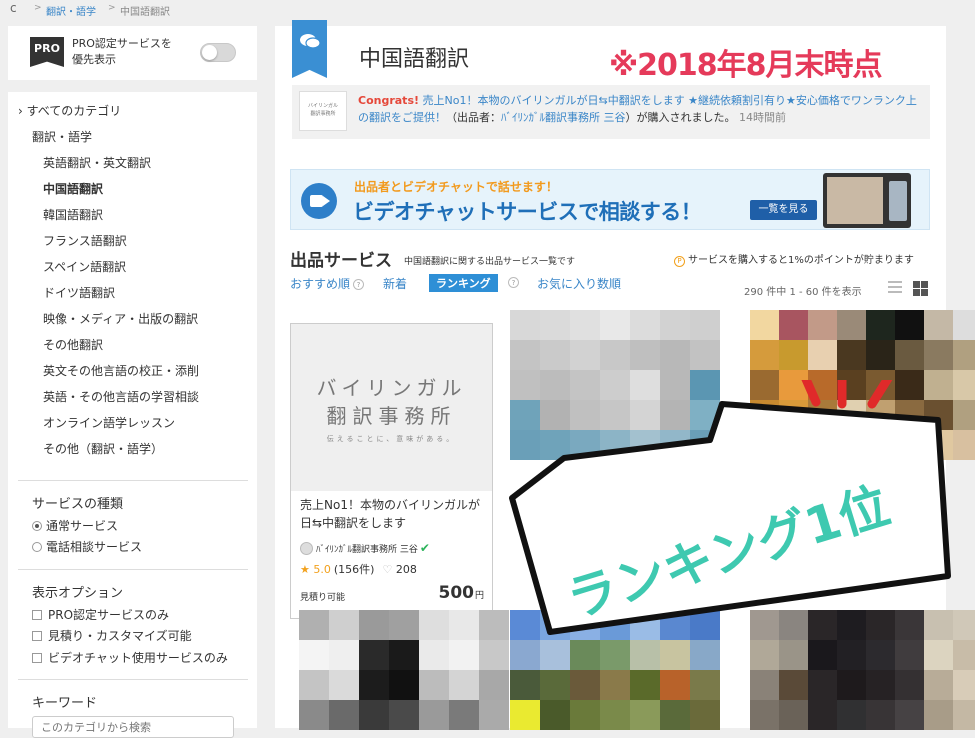 The image size is (975, 738). What do you see at coordinates (395, 283) in the screenshot?
I see `sort-new: 新着` at bounding box center [395, 283].